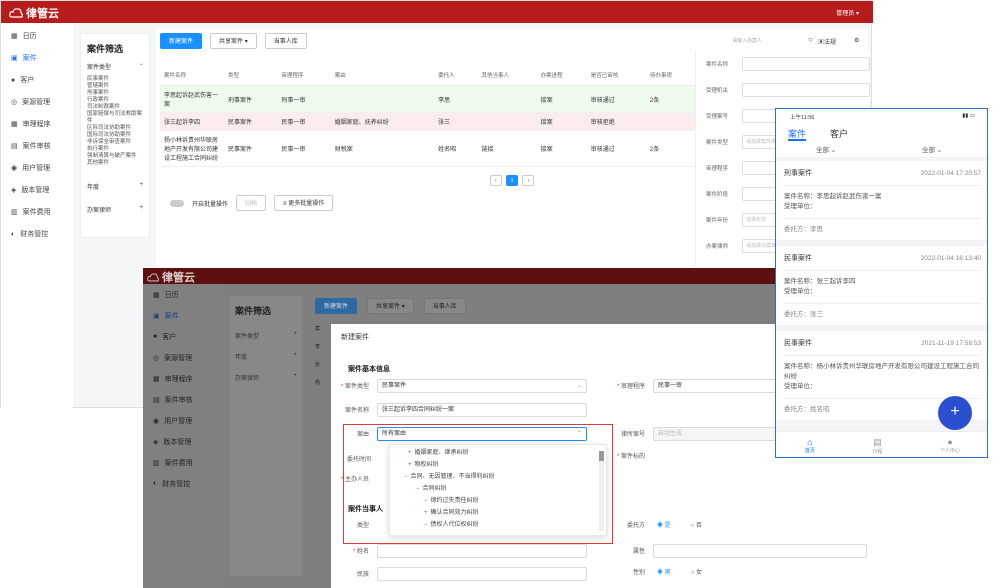 Image resolution: width=1000 pixels, height=588 pixels. Describe the element at coordinates (664, 524) in the screenshot. I see `client-yes-radio: ◉ 是` at that location.